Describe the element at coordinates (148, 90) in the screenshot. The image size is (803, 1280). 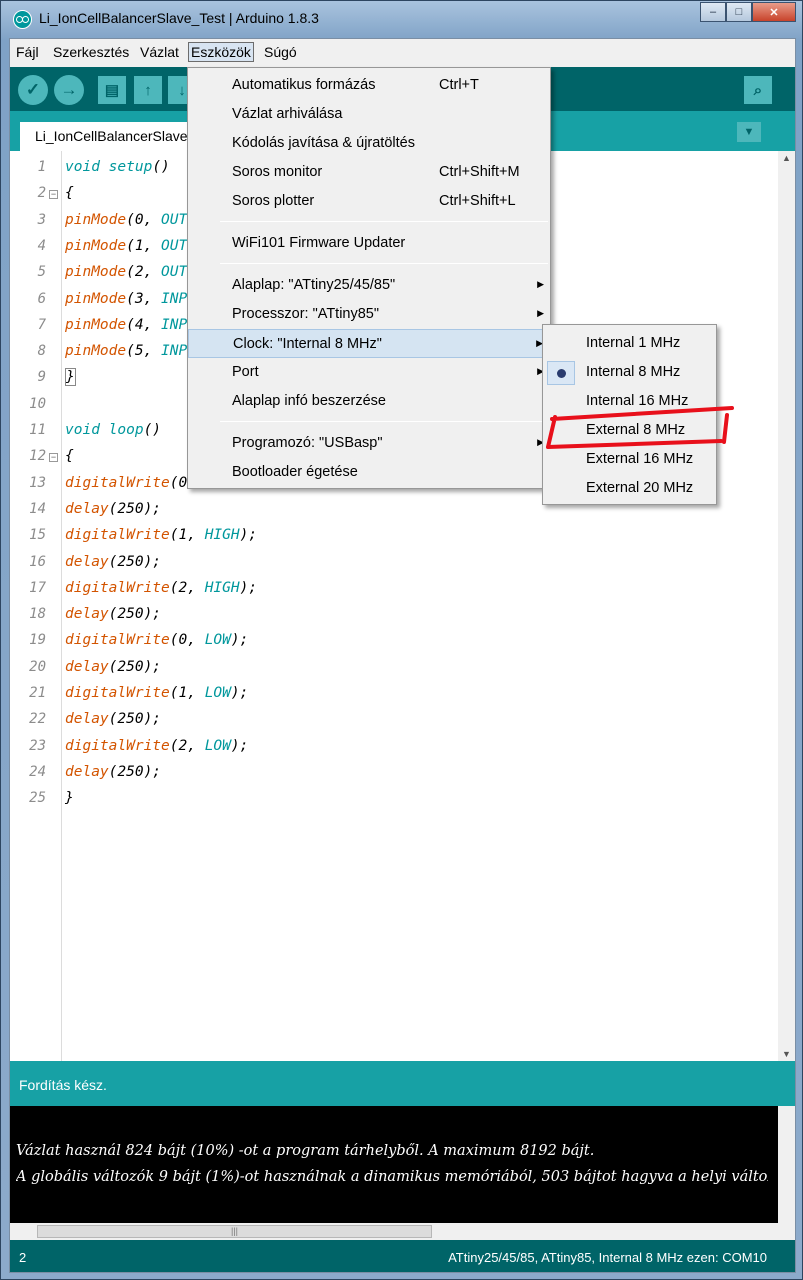
I see `open-button: ↑` at that location.